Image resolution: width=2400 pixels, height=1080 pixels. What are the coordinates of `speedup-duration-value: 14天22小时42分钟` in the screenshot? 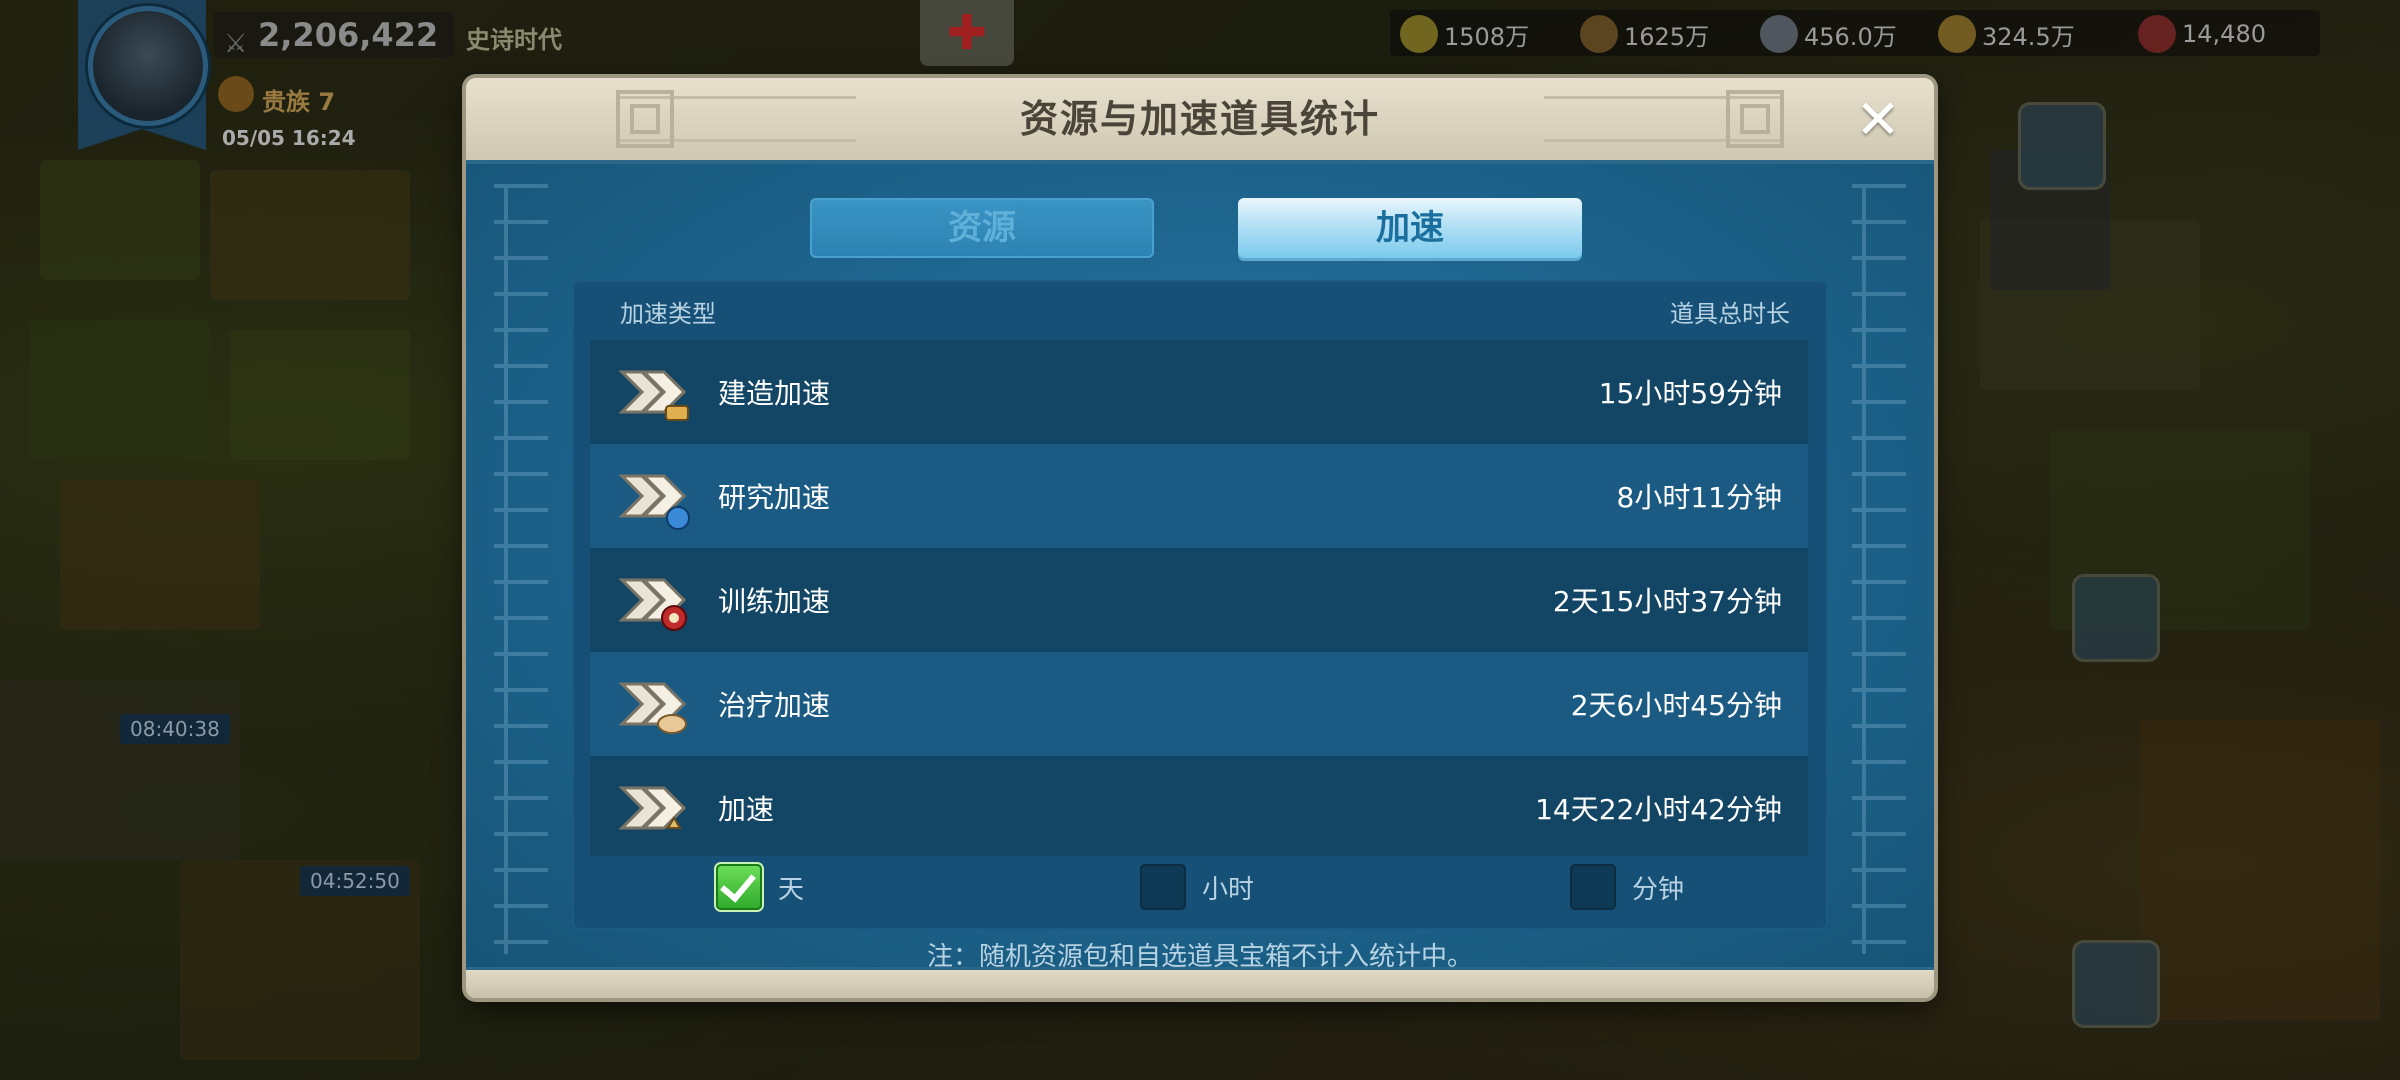 It's located at (1658, 809).